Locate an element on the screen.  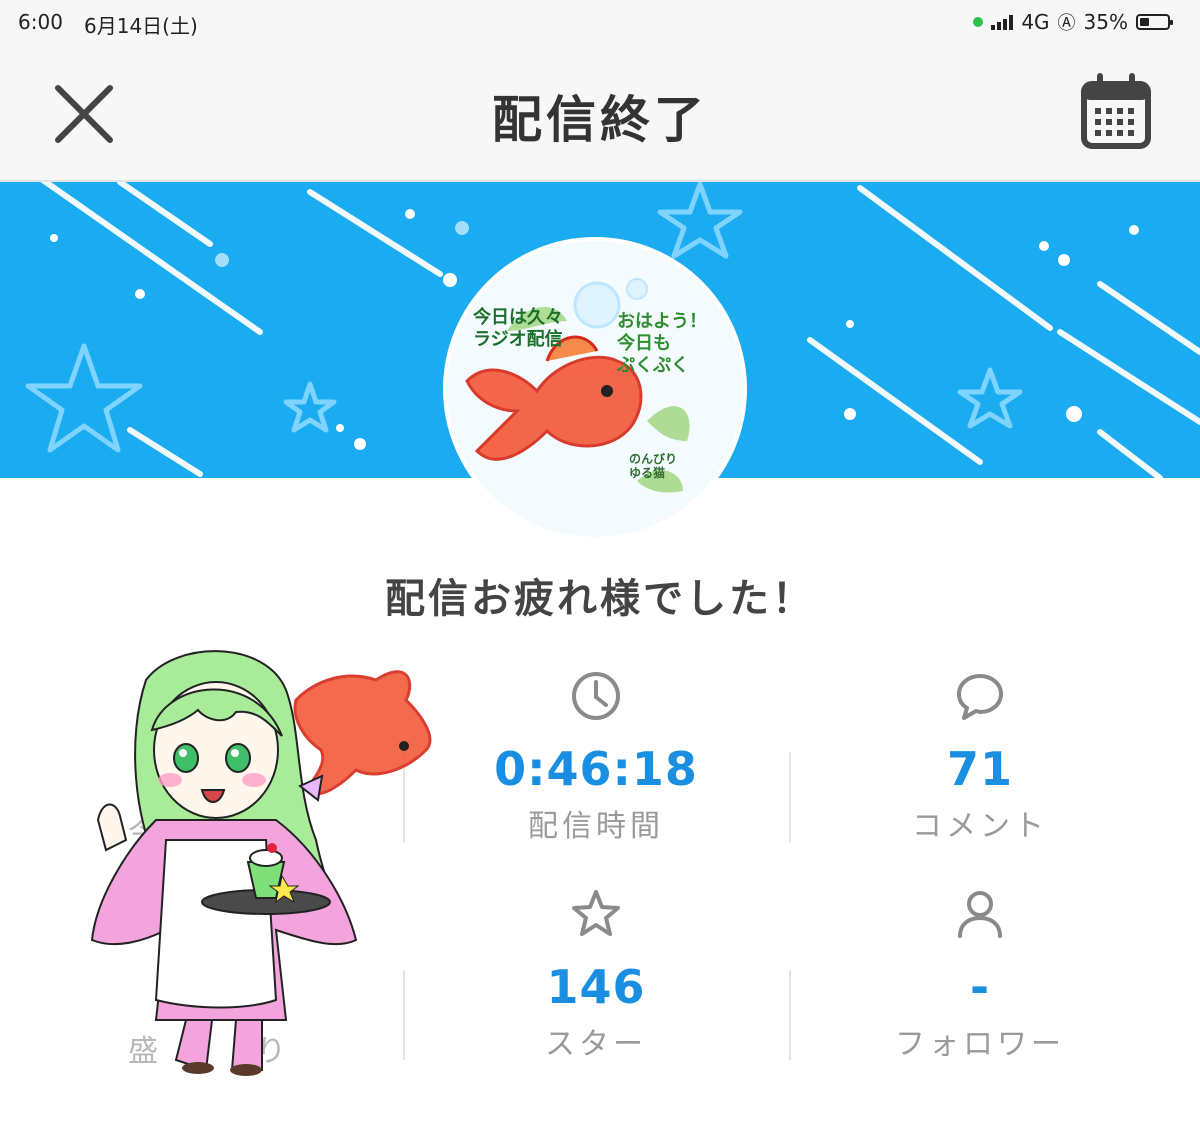
network-type: 4G is located at coordinates (1035, 22).